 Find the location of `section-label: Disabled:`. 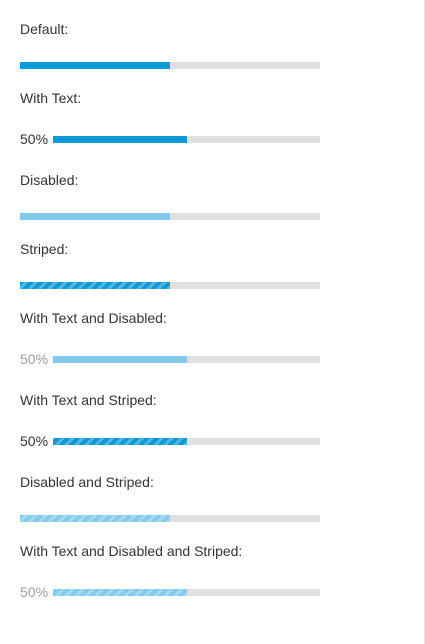

section-label: Disabled: is located at coordinates (49, 180).